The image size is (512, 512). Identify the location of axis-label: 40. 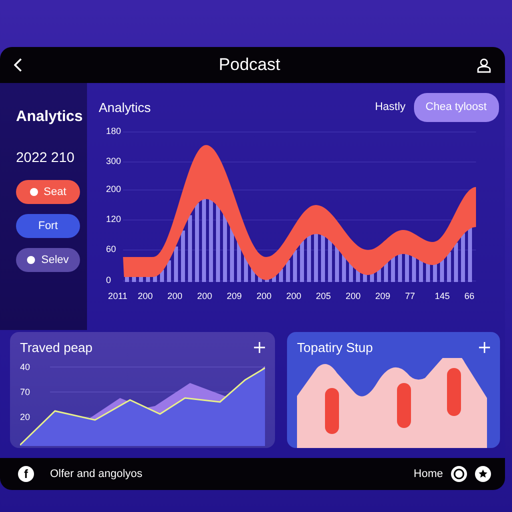
(25, 367).